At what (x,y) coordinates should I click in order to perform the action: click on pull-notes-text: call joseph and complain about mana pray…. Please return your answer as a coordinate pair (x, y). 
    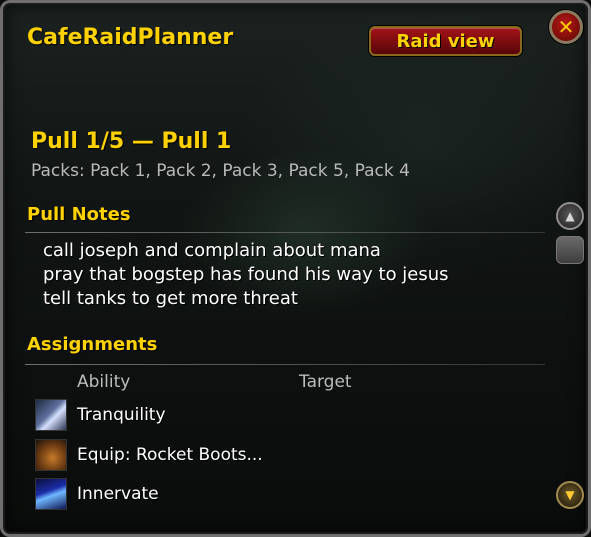
    Looking at the image, I should click on (246, 275).